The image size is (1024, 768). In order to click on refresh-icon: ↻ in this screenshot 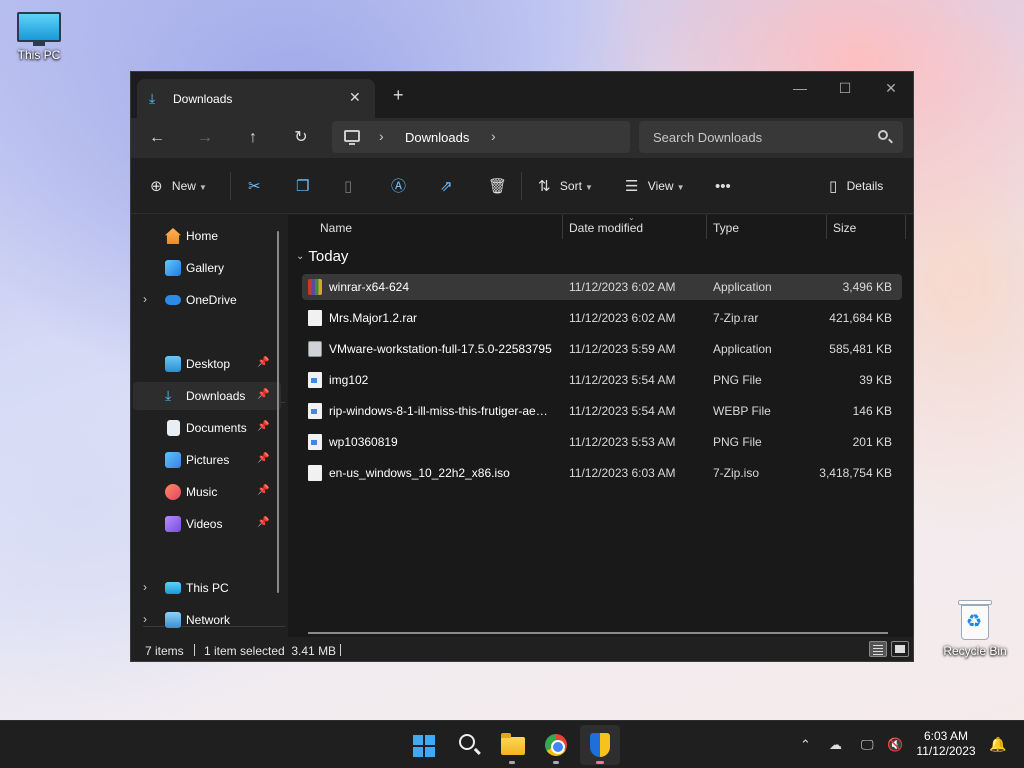, I will do `click(301, 138)`.